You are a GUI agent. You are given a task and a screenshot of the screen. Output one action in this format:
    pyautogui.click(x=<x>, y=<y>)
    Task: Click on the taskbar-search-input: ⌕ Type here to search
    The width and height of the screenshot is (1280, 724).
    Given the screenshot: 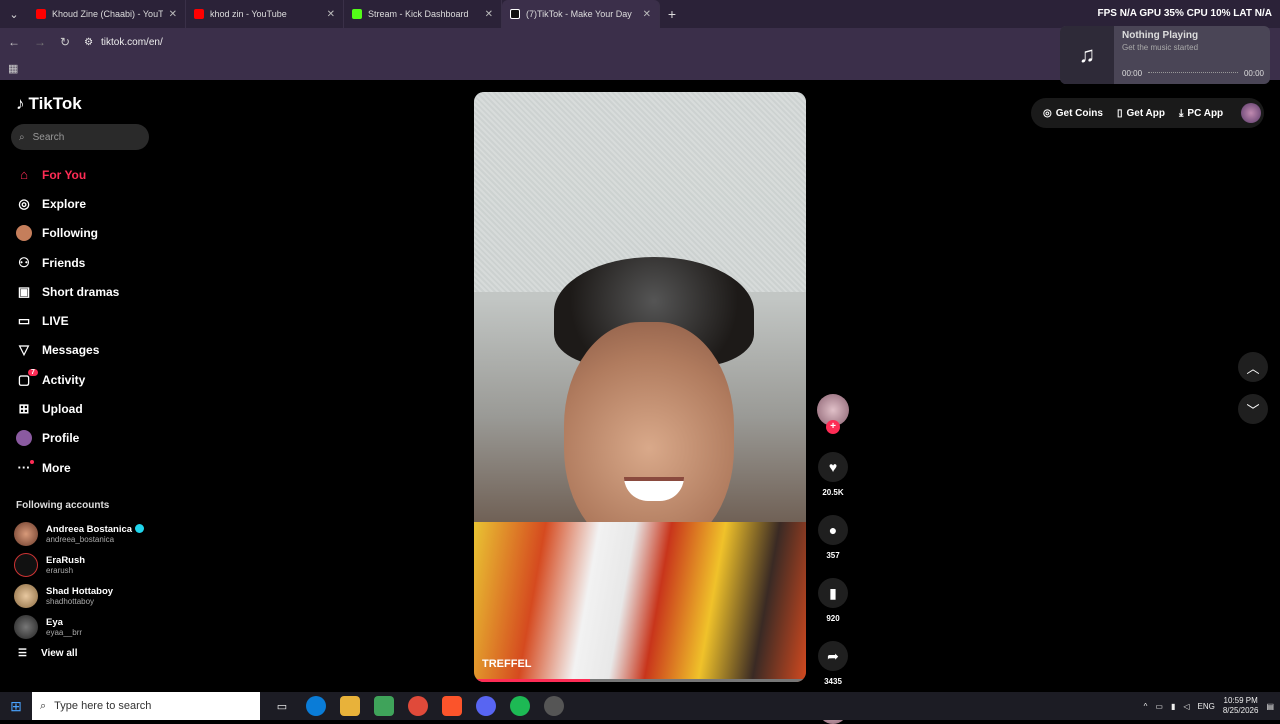 What is the action you would take?
    pyautogui.click(x=146, y=706)
    